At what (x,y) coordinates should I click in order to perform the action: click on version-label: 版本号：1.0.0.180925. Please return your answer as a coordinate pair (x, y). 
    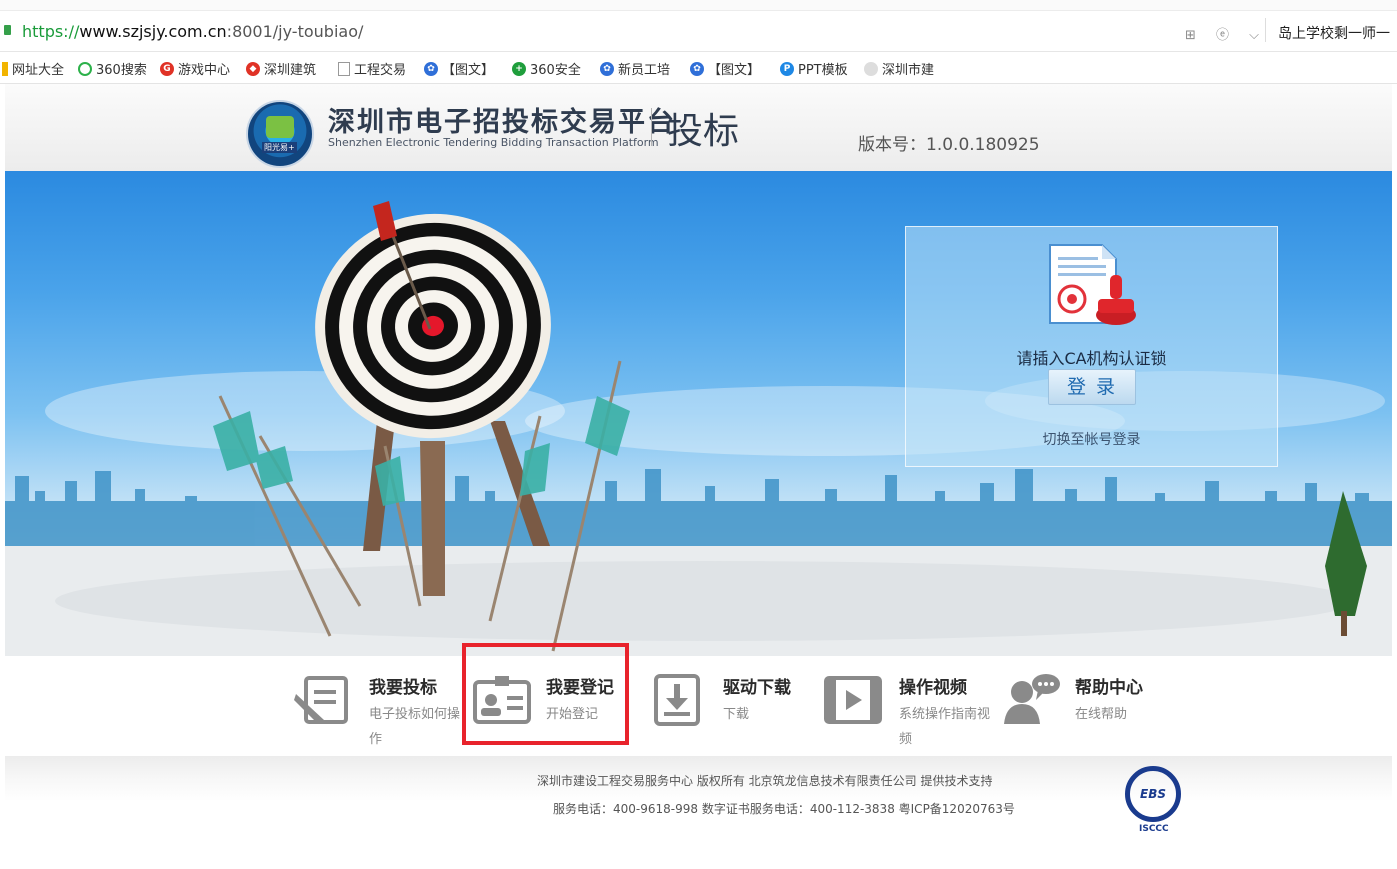
    Looking at the image, I should click on (949, 145).